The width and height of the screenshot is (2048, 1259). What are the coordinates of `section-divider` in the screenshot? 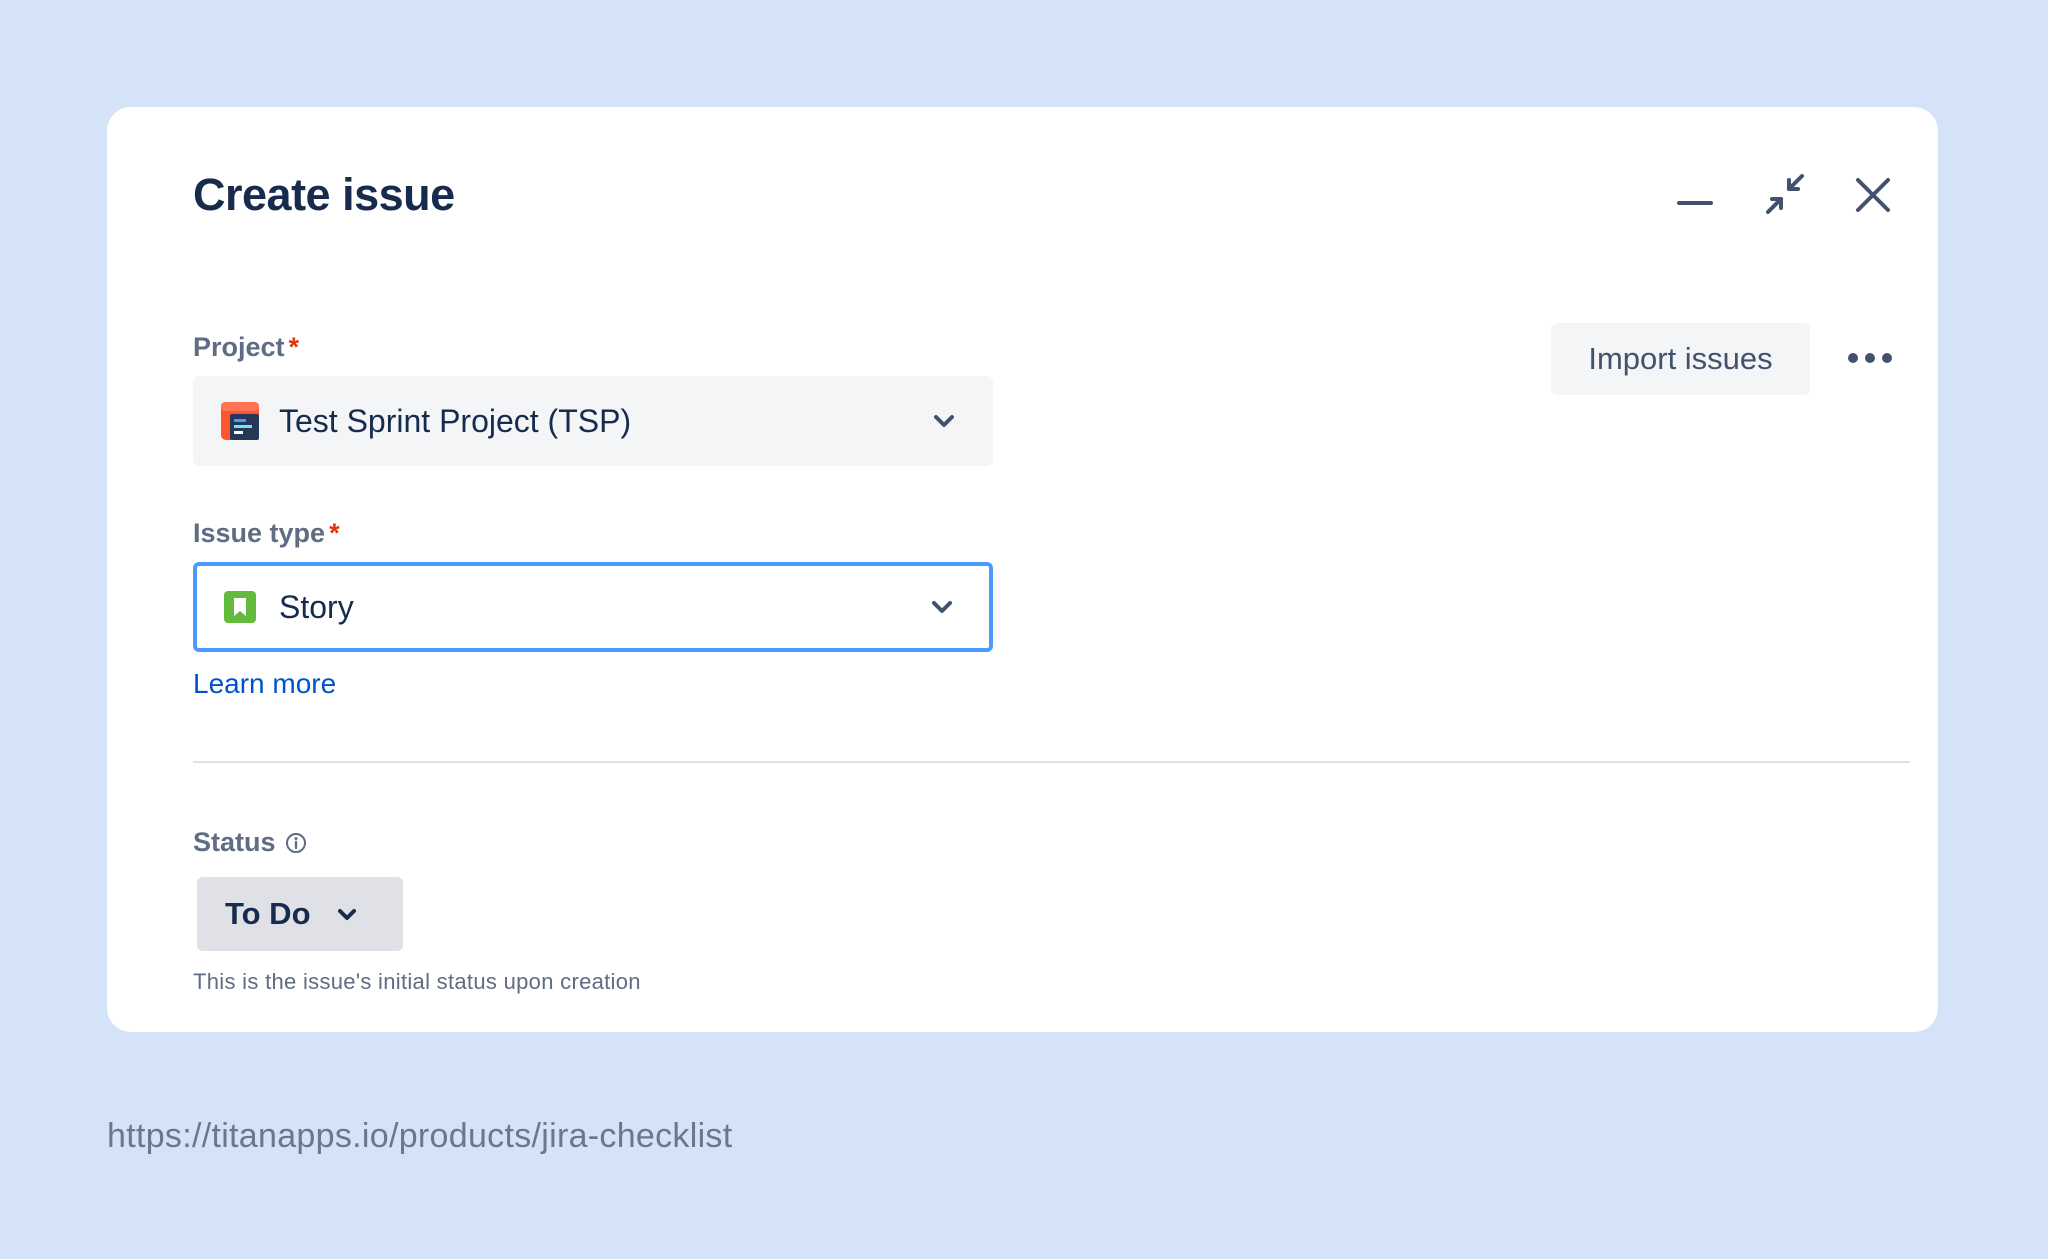 It's located at (1051, 762).